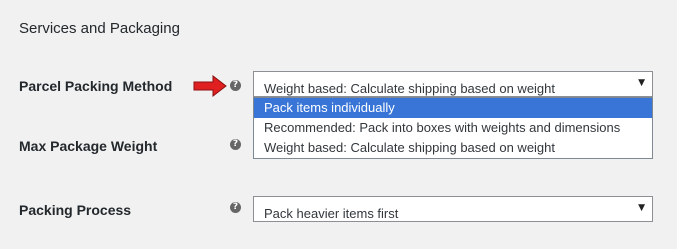 This screenshot has width=677, height=249. Describe the element at coordinates (331, 213) in the screenshot. I see `packing-process-value: Pack heavier items first` at that location.